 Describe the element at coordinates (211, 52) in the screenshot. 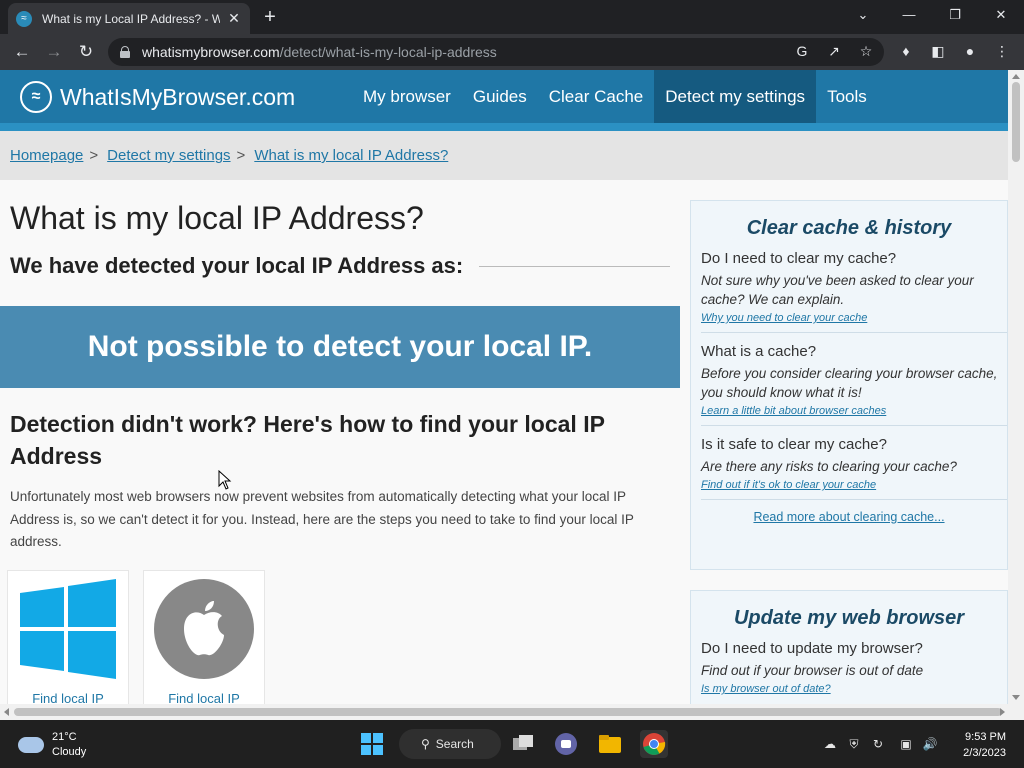

I see `url-host: whatismybrowser.com` at that location.